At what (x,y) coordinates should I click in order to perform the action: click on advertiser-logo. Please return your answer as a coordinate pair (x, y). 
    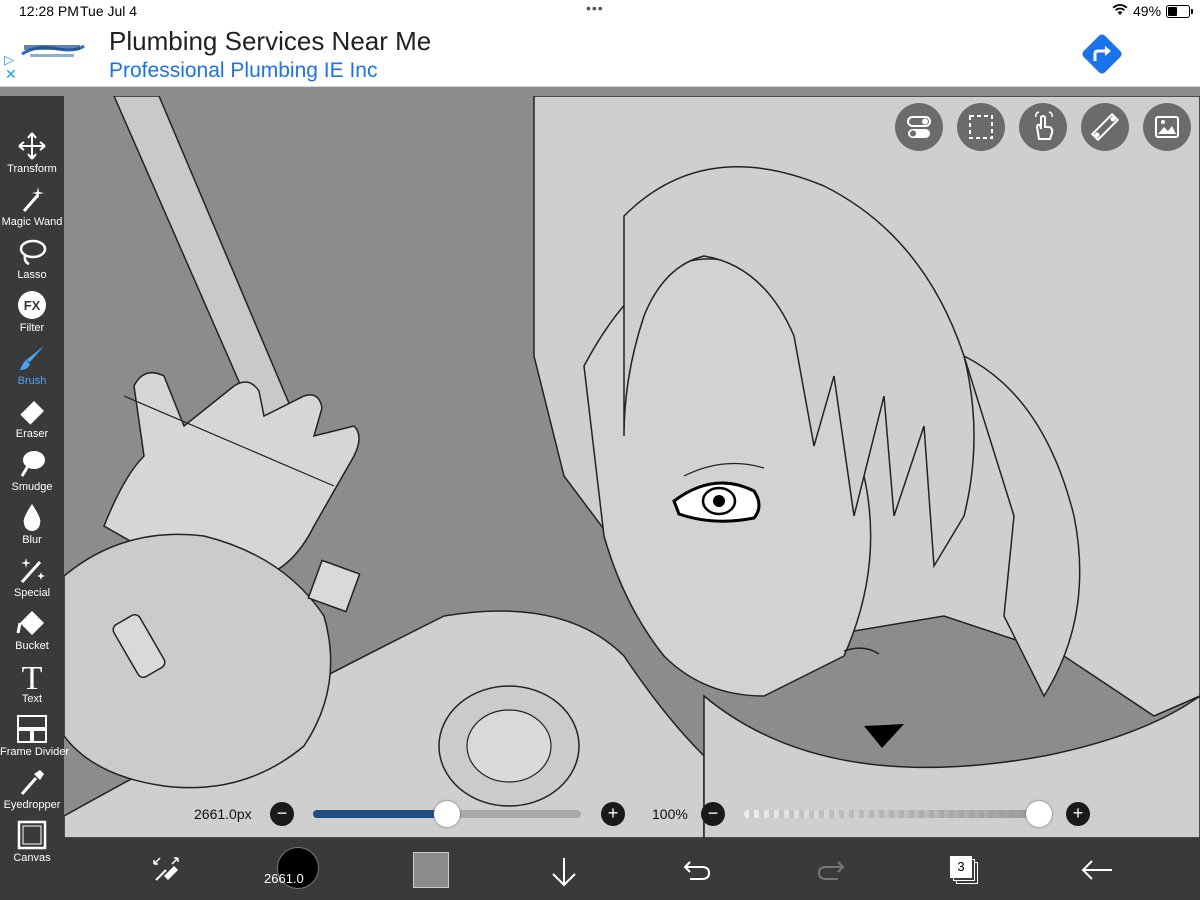
    Looking at the image, I should click on (53, 50).